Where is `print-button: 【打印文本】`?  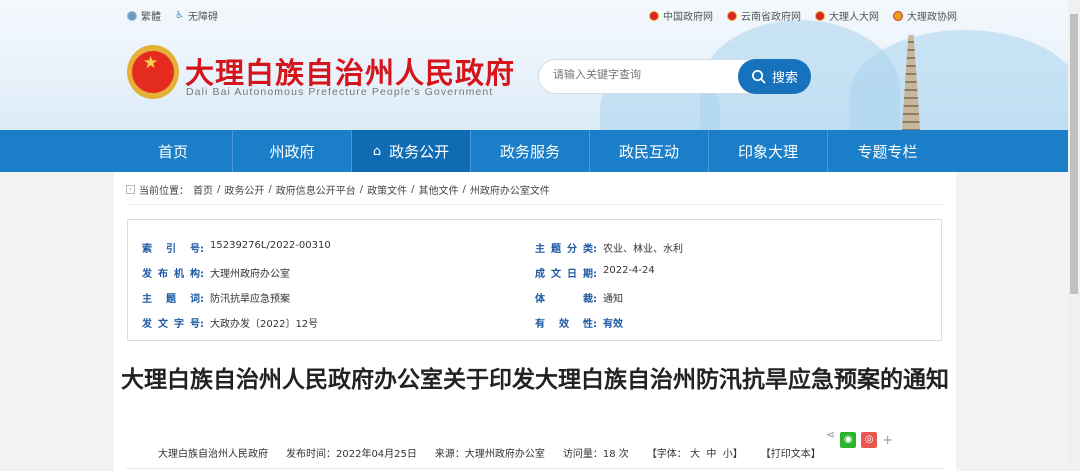
print-button: 【打印文本】 is located at coordinates (791, 452).